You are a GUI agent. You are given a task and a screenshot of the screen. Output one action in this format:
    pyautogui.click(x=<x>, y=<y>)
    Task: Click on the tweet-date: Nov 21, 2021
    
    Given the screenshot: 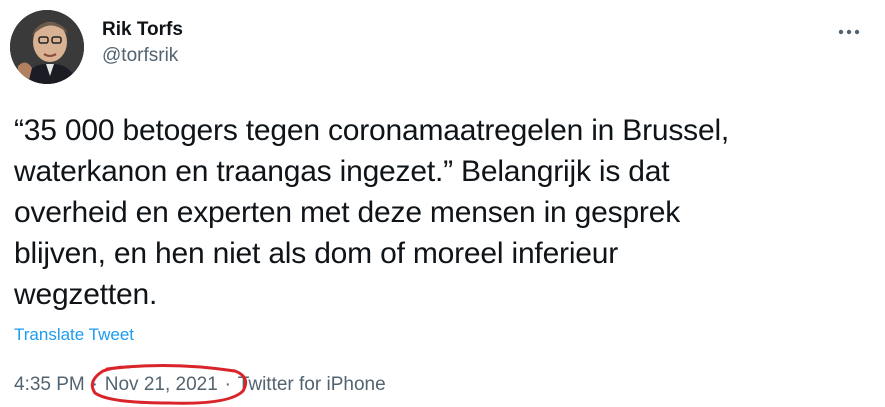 What is the action you would take?
    pyautogui.click(x=168, y=384)
    